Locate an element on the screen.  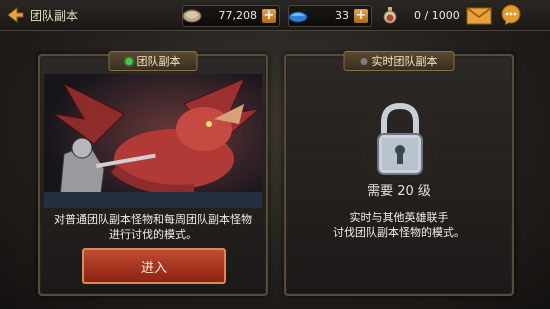
raid-panel-header: 团队副本 is located at coordinates (153, 61).